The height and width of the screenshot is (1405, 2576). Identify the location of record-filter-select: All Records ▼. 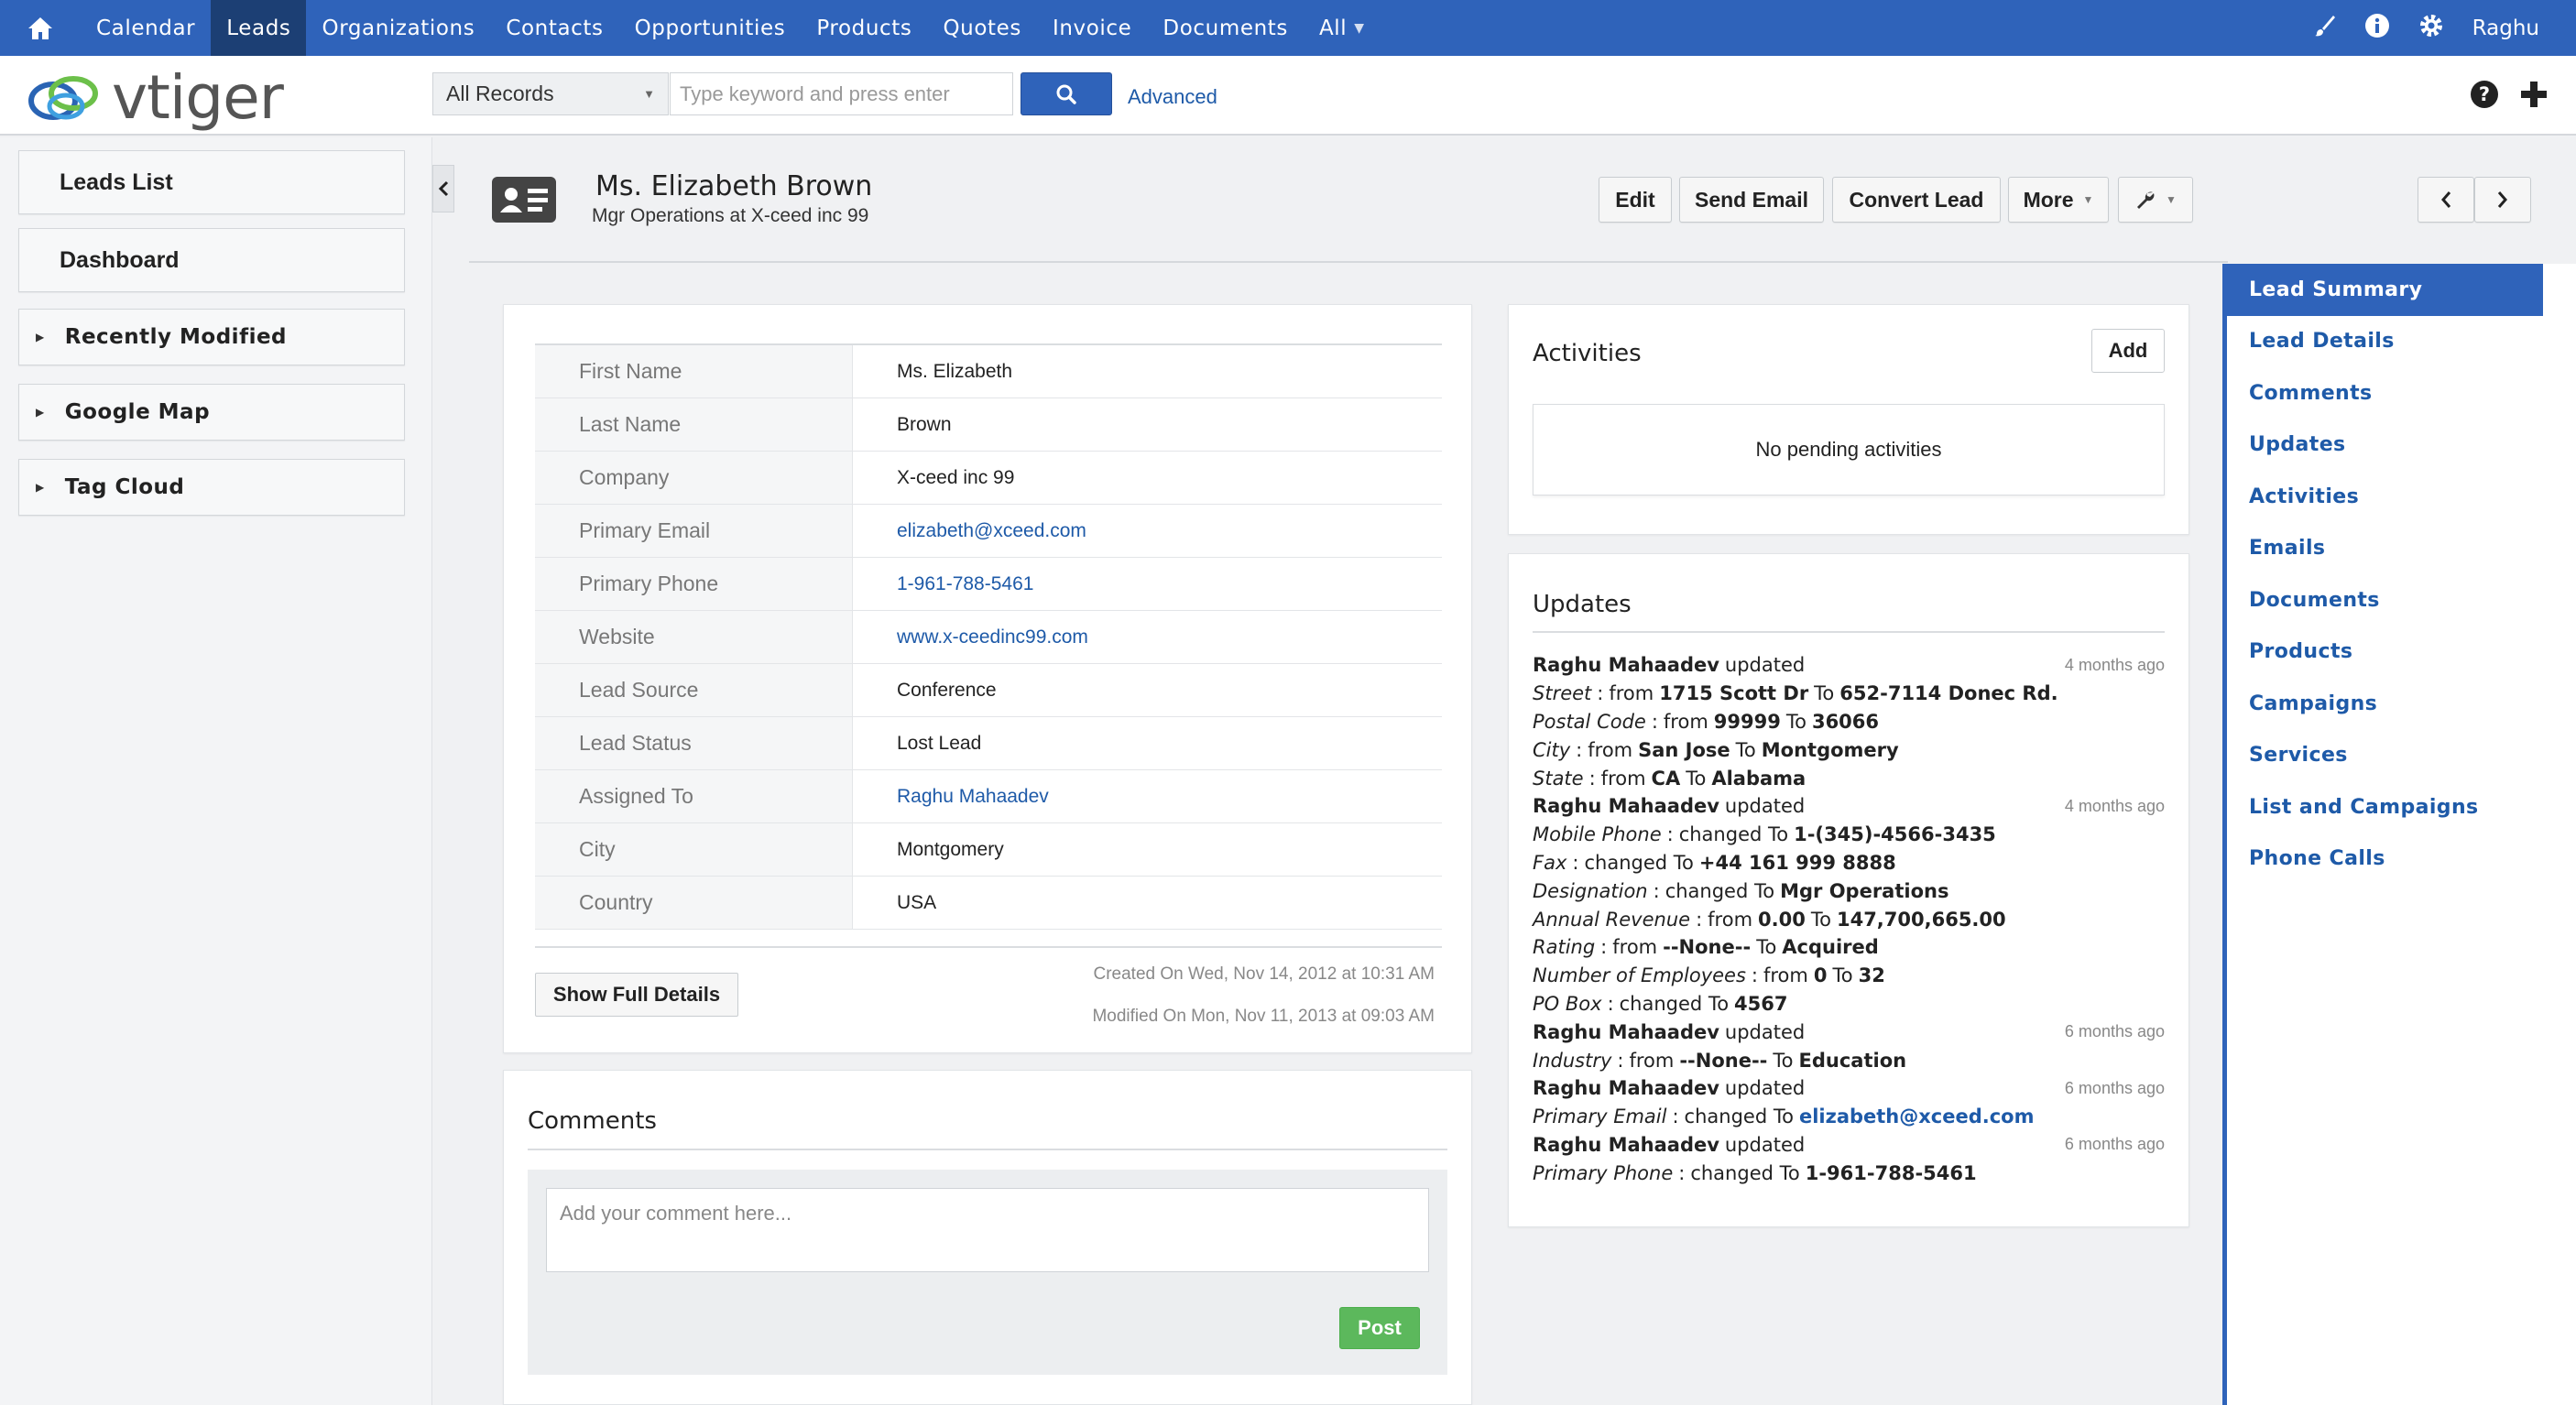
(551, 93).